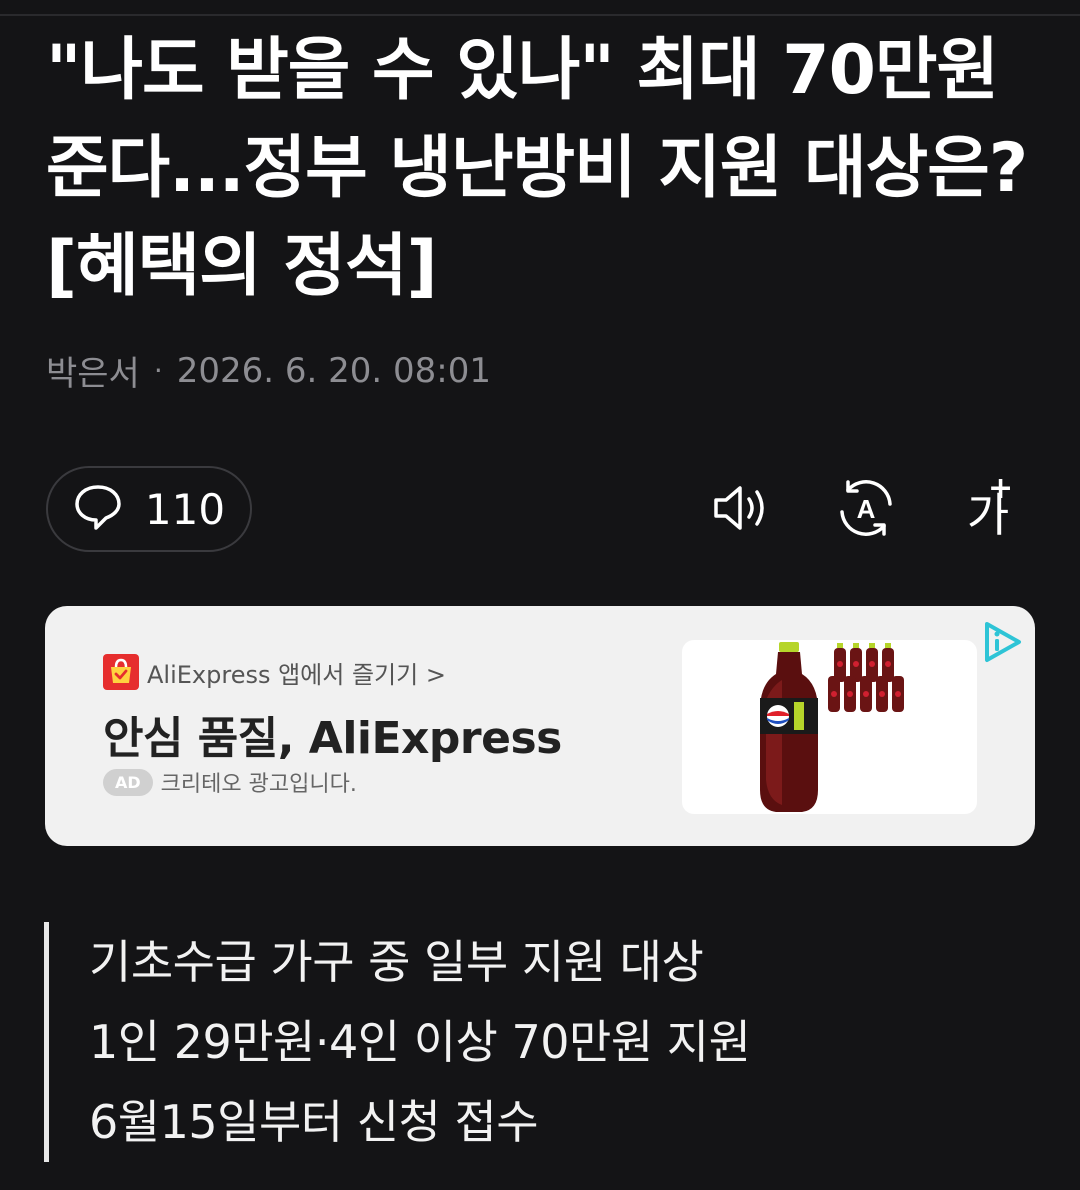 Image resolution: width=1080 pixels, height=1190 pixels. Describe the element at coordinates (314, 1122) in the screenshot. I see `summary-line: 6월15일부터 신청 접수` at that location.